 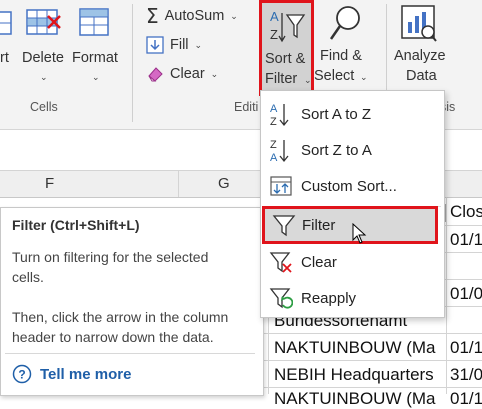 I want to click on sigma-icon: Σ, so click(x=152, y=16).